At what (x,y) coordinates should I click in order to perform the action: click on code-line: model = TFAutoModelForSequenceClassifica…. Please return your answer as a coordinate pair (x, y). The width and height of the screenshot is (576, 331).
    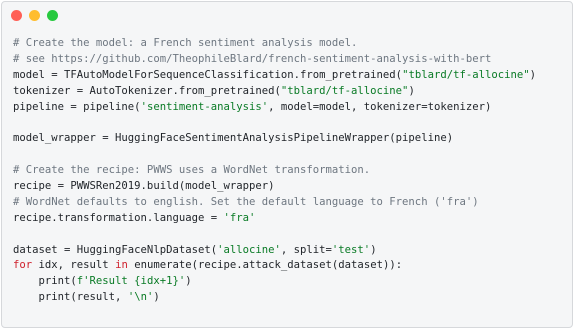
    Looking at the image, I should click on (290, 76).